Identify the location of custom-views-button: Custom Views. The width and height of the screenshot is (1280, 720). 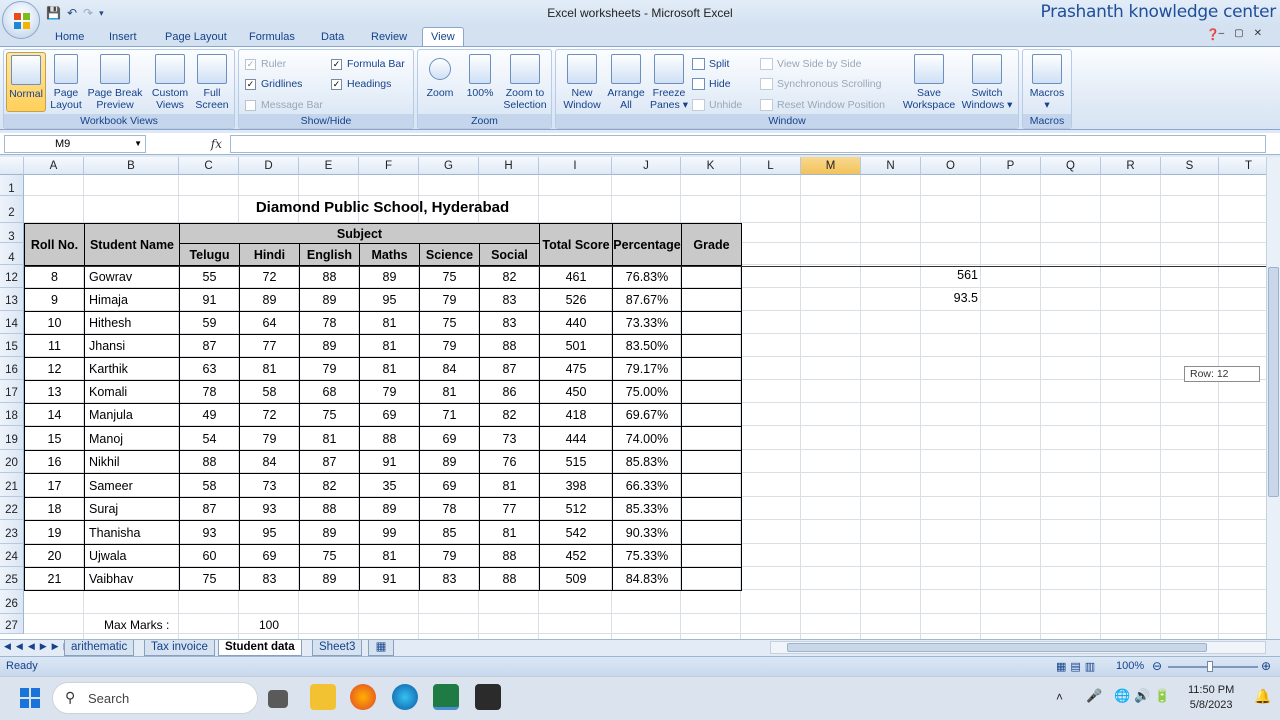
(170, 82).